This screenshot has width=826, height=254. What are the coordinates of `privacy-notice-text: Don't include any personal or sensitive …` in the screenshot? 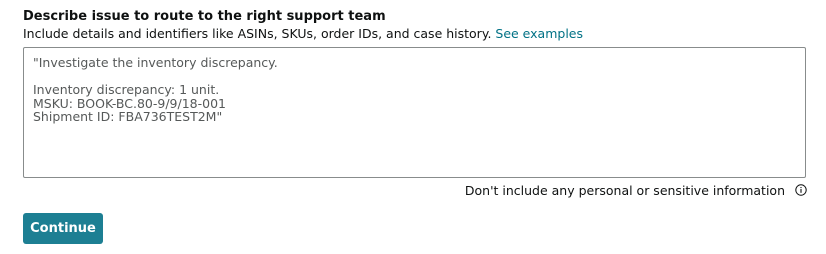 It's located at (624, 190).